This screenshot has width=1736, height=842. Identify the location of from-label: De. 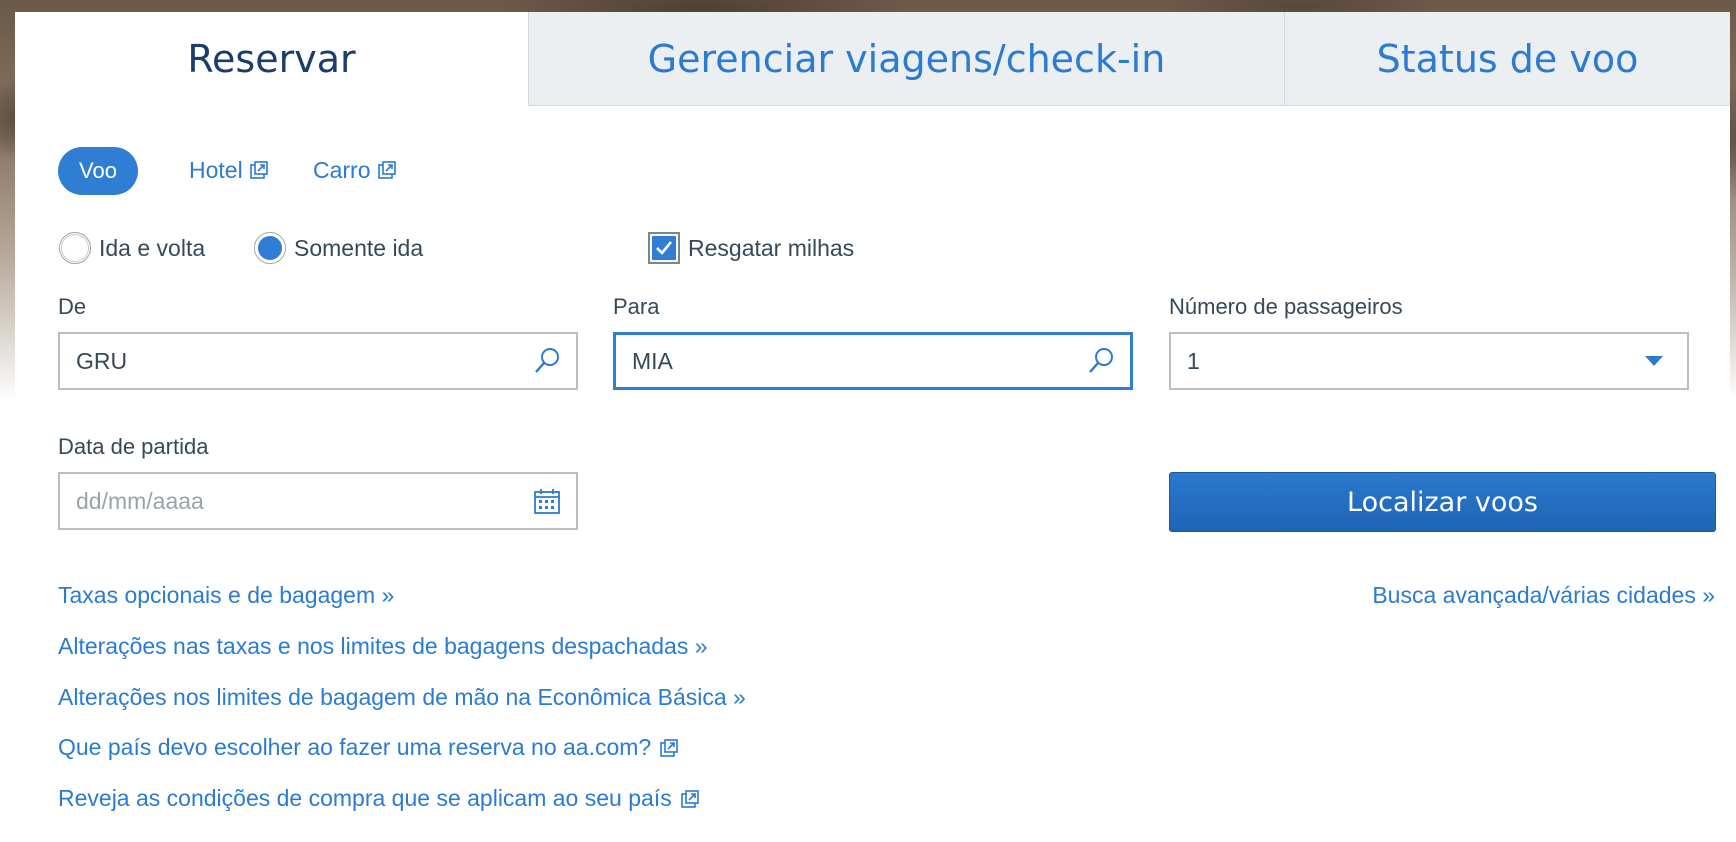
(72, 306).